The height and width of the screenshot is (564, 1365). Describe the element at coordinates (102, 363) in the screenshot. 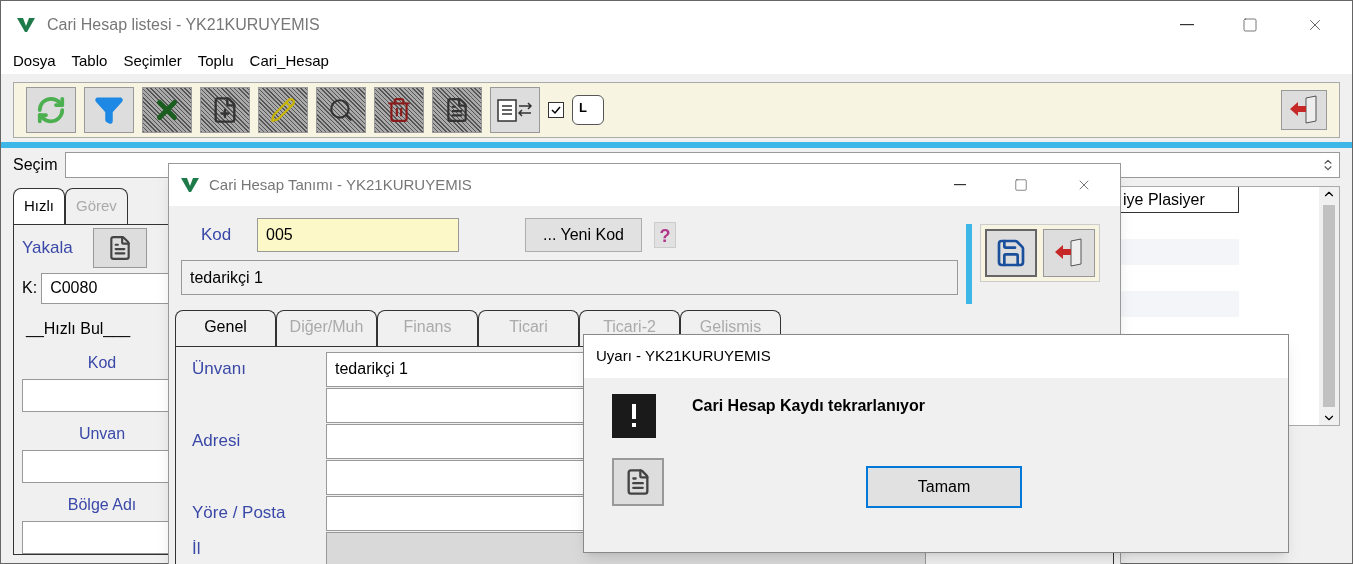

I see `search-label: Kod` at that location.